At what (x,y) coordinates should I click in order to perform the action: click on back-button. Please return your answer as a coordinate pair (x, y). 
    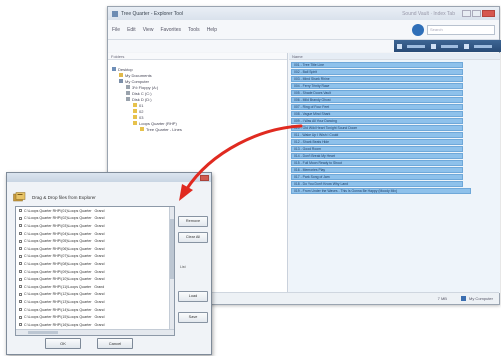
    Looking at the image, I should click on (418, 29).